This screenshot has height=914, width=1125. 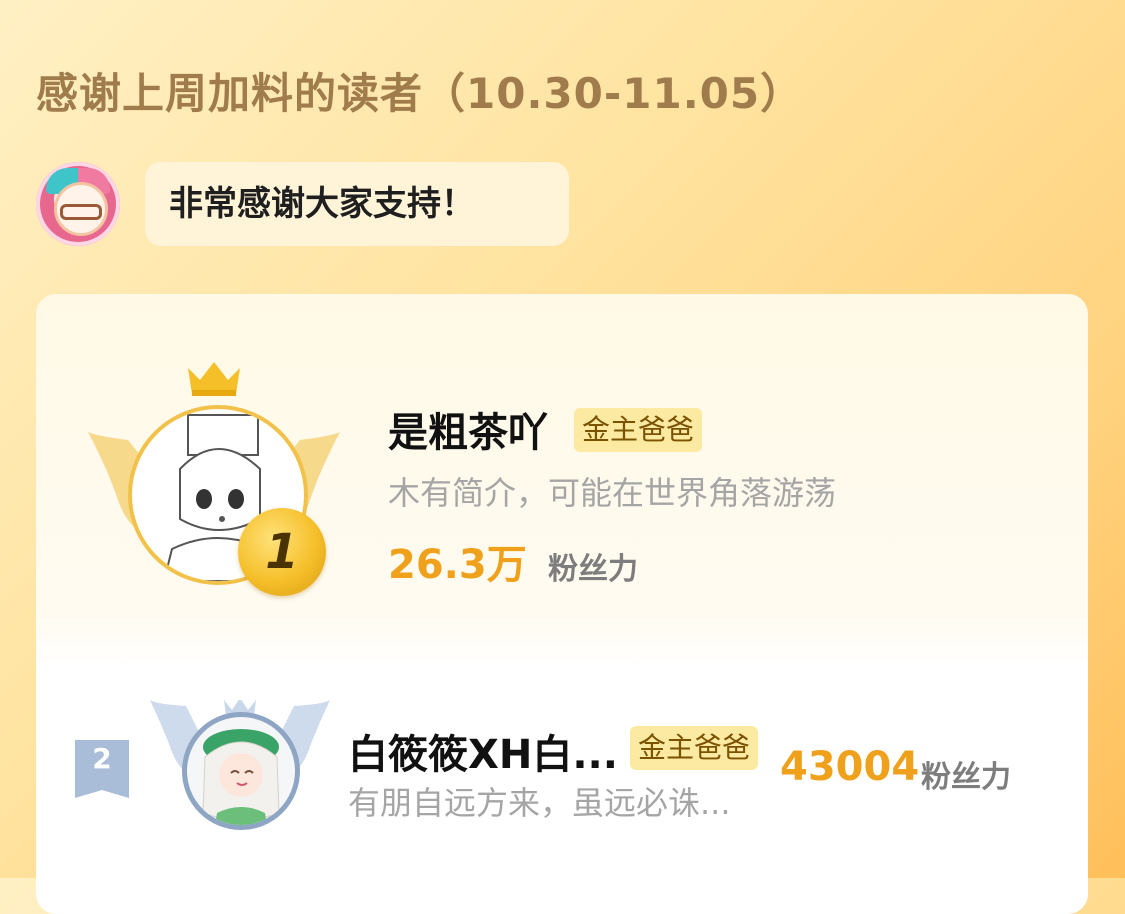 What do you see at coordinates (457, 565) in the screenshot?
I see `fan-power-value-rank-1: 26.3万` at bounding box center [457, 565].